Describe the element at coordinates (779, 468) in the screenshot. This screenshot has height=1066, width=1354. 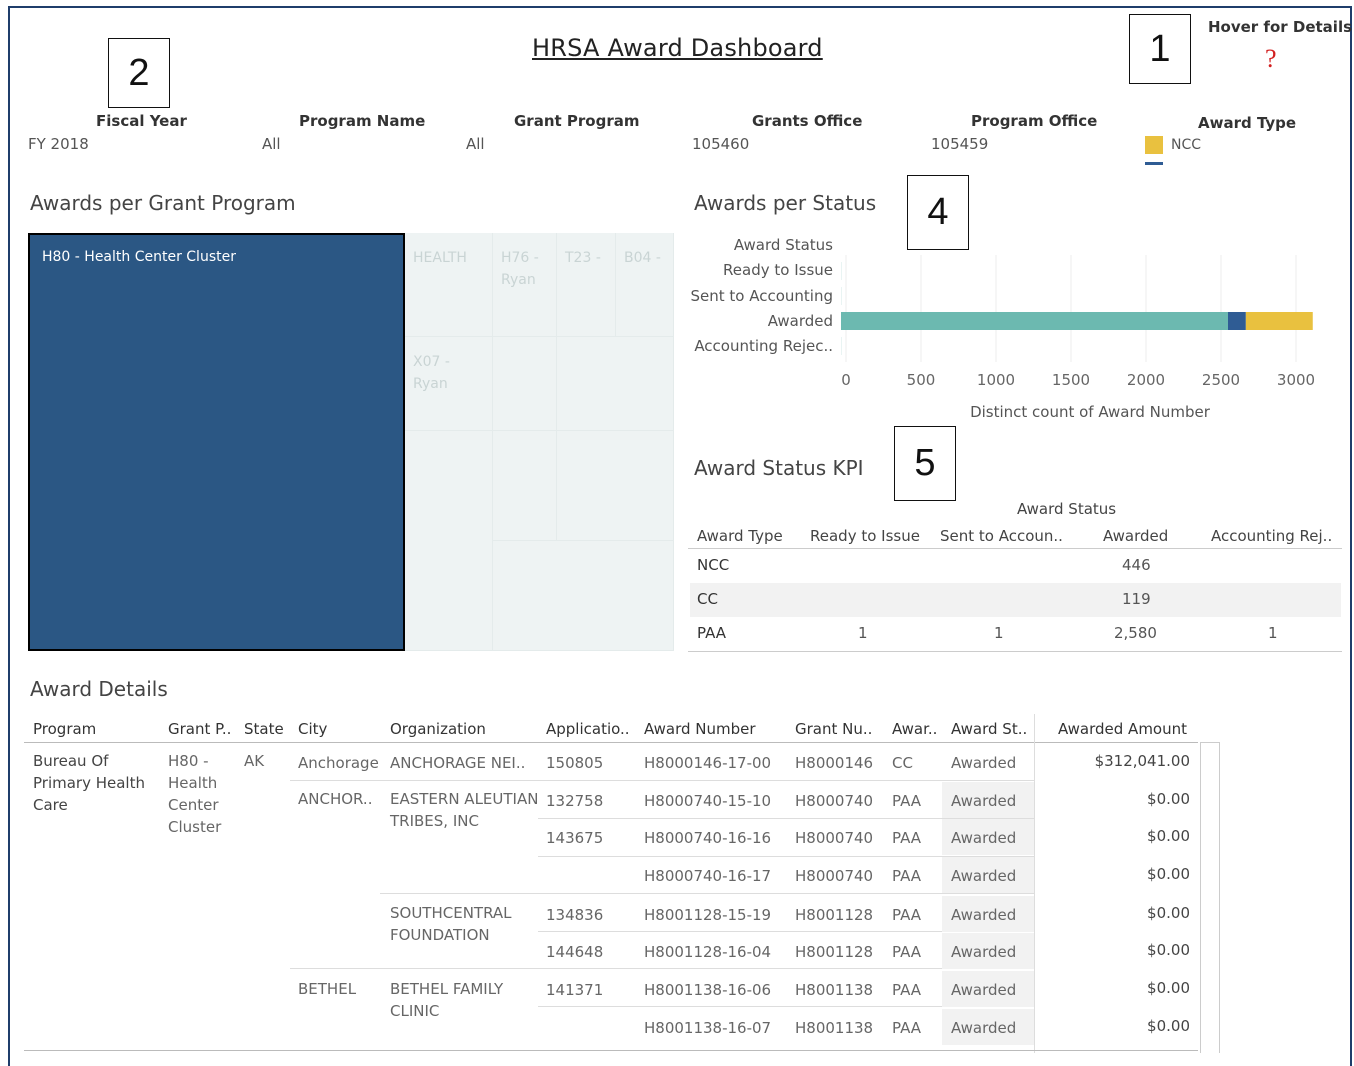
I see `kpi-title: Award Status KPI` at that location.